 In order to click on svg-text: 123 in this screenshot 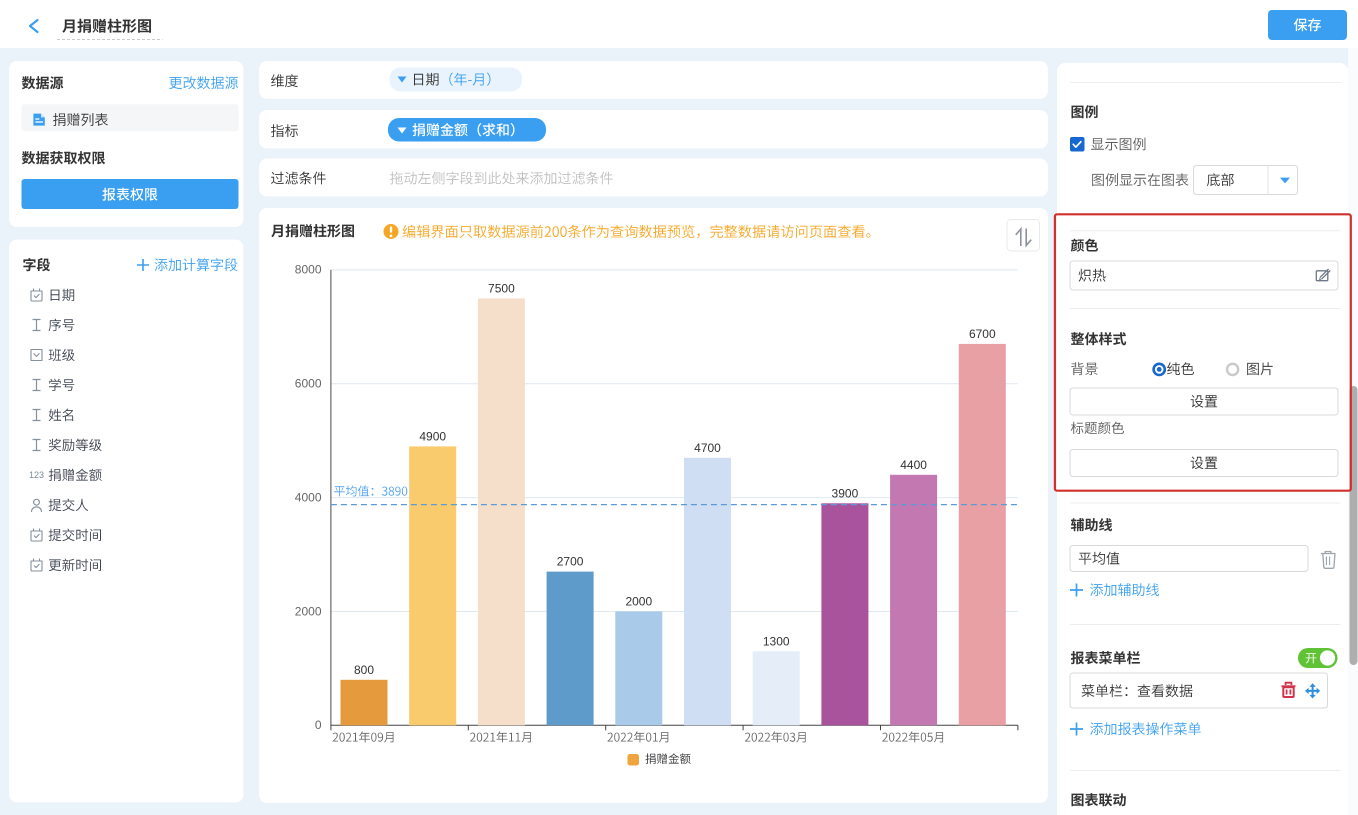, I will do `click(36, 475)`.